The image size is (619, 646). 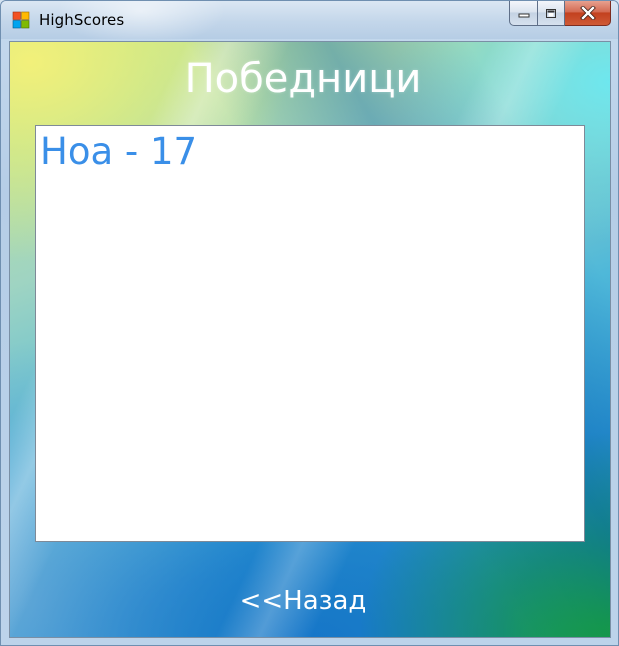 I want to click on maximize-button, so click(x=551, y=13).